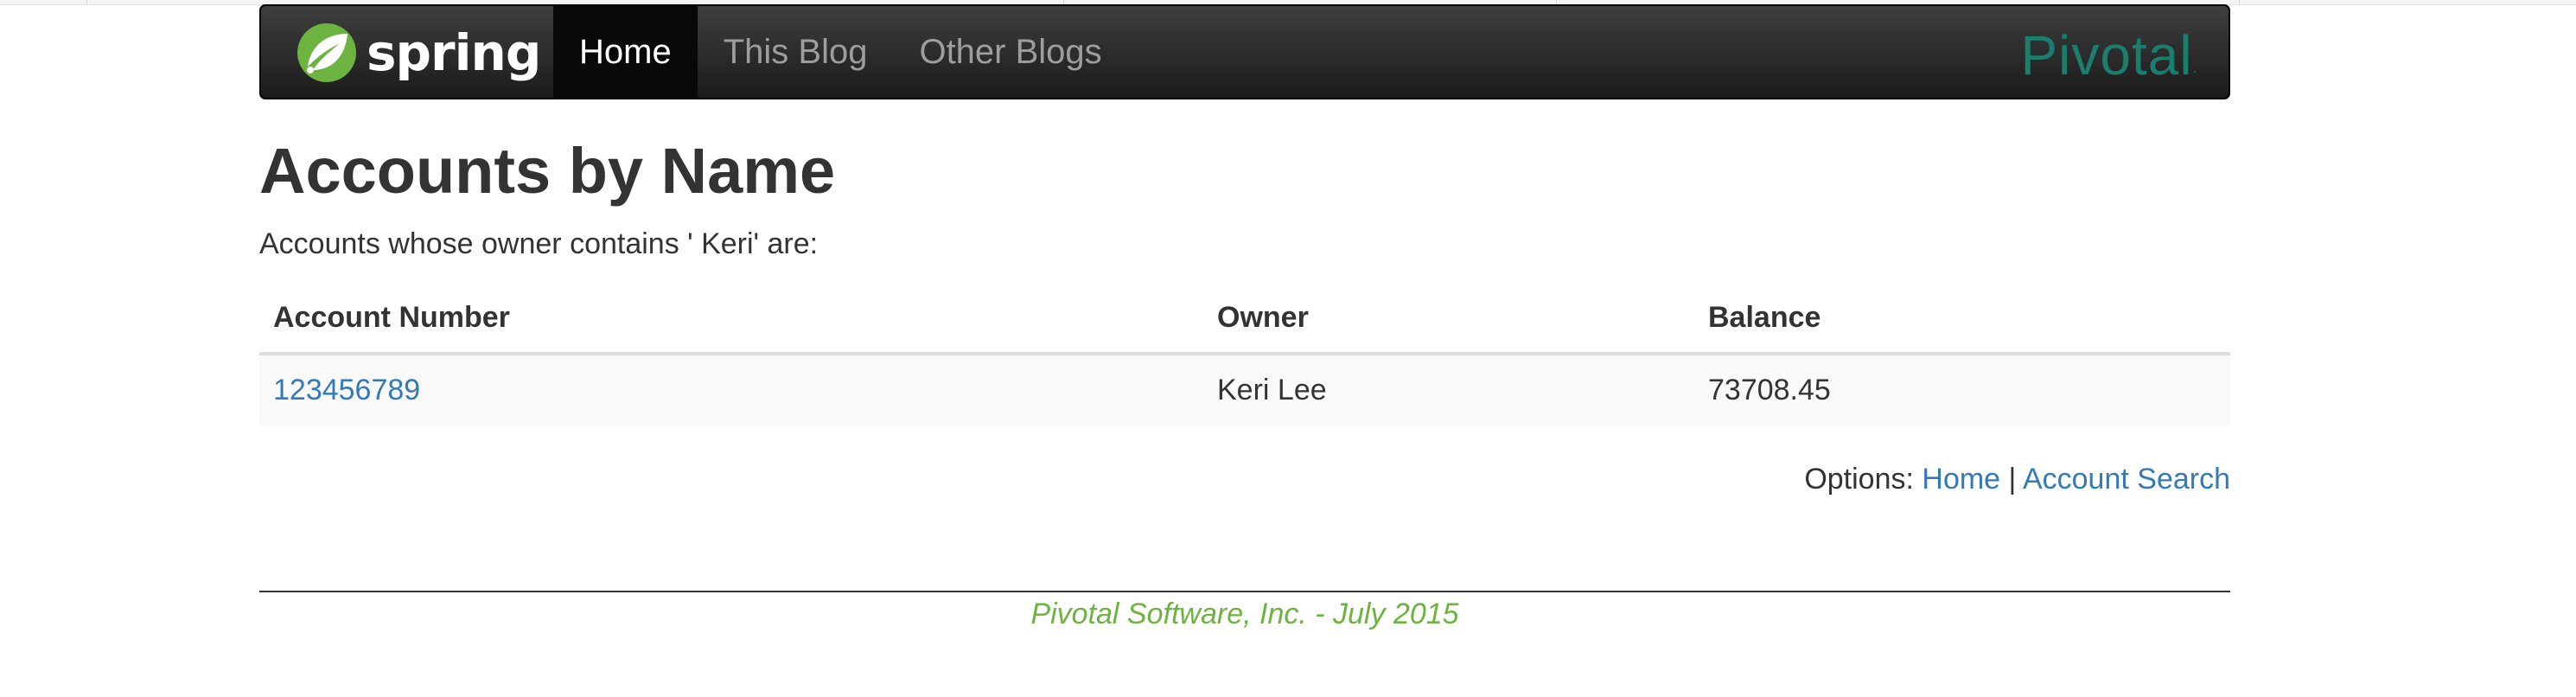 The width and height of the screenshot is (2576, 697). What do you see at coordinates (326, 53) in the screenshot?
I see `spring-leaf-icon` at bounding box center [326, 53].